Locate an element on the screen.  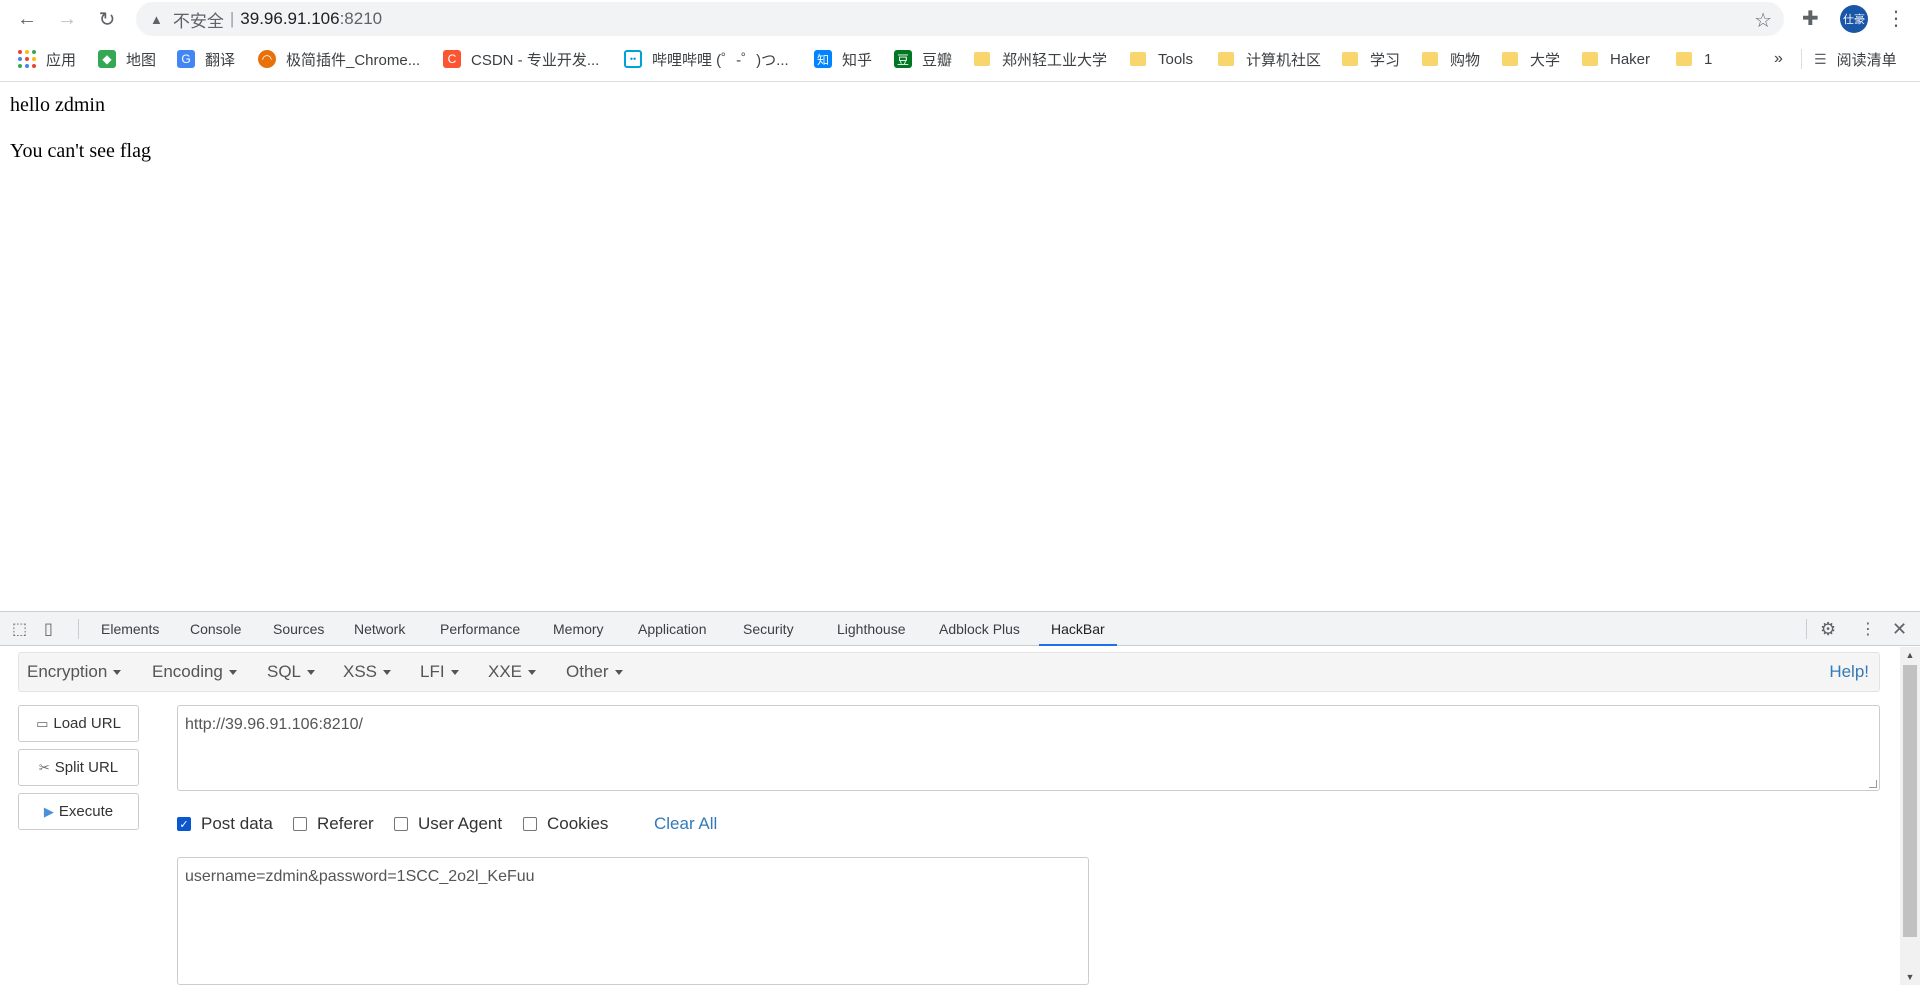
tab-adblock-plus: Adblock Plus is located at coordinates (979, 629).